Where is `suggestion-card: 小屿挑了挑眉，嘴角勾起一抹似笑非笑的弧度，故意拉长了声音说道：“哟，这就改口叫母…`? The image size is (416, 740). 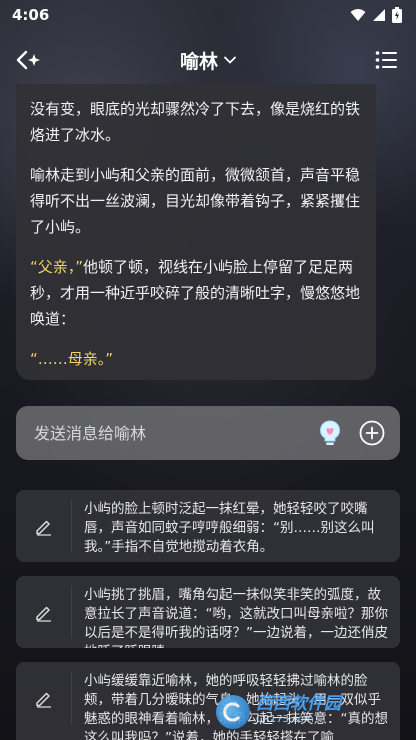 suggestion-card: 小屿挑了挑眉，嘴角勾起一抹似笑非笑的弧度，故意拉长了声音说道：“哟，这就改口叫母… is located at coordinates (208, 612).